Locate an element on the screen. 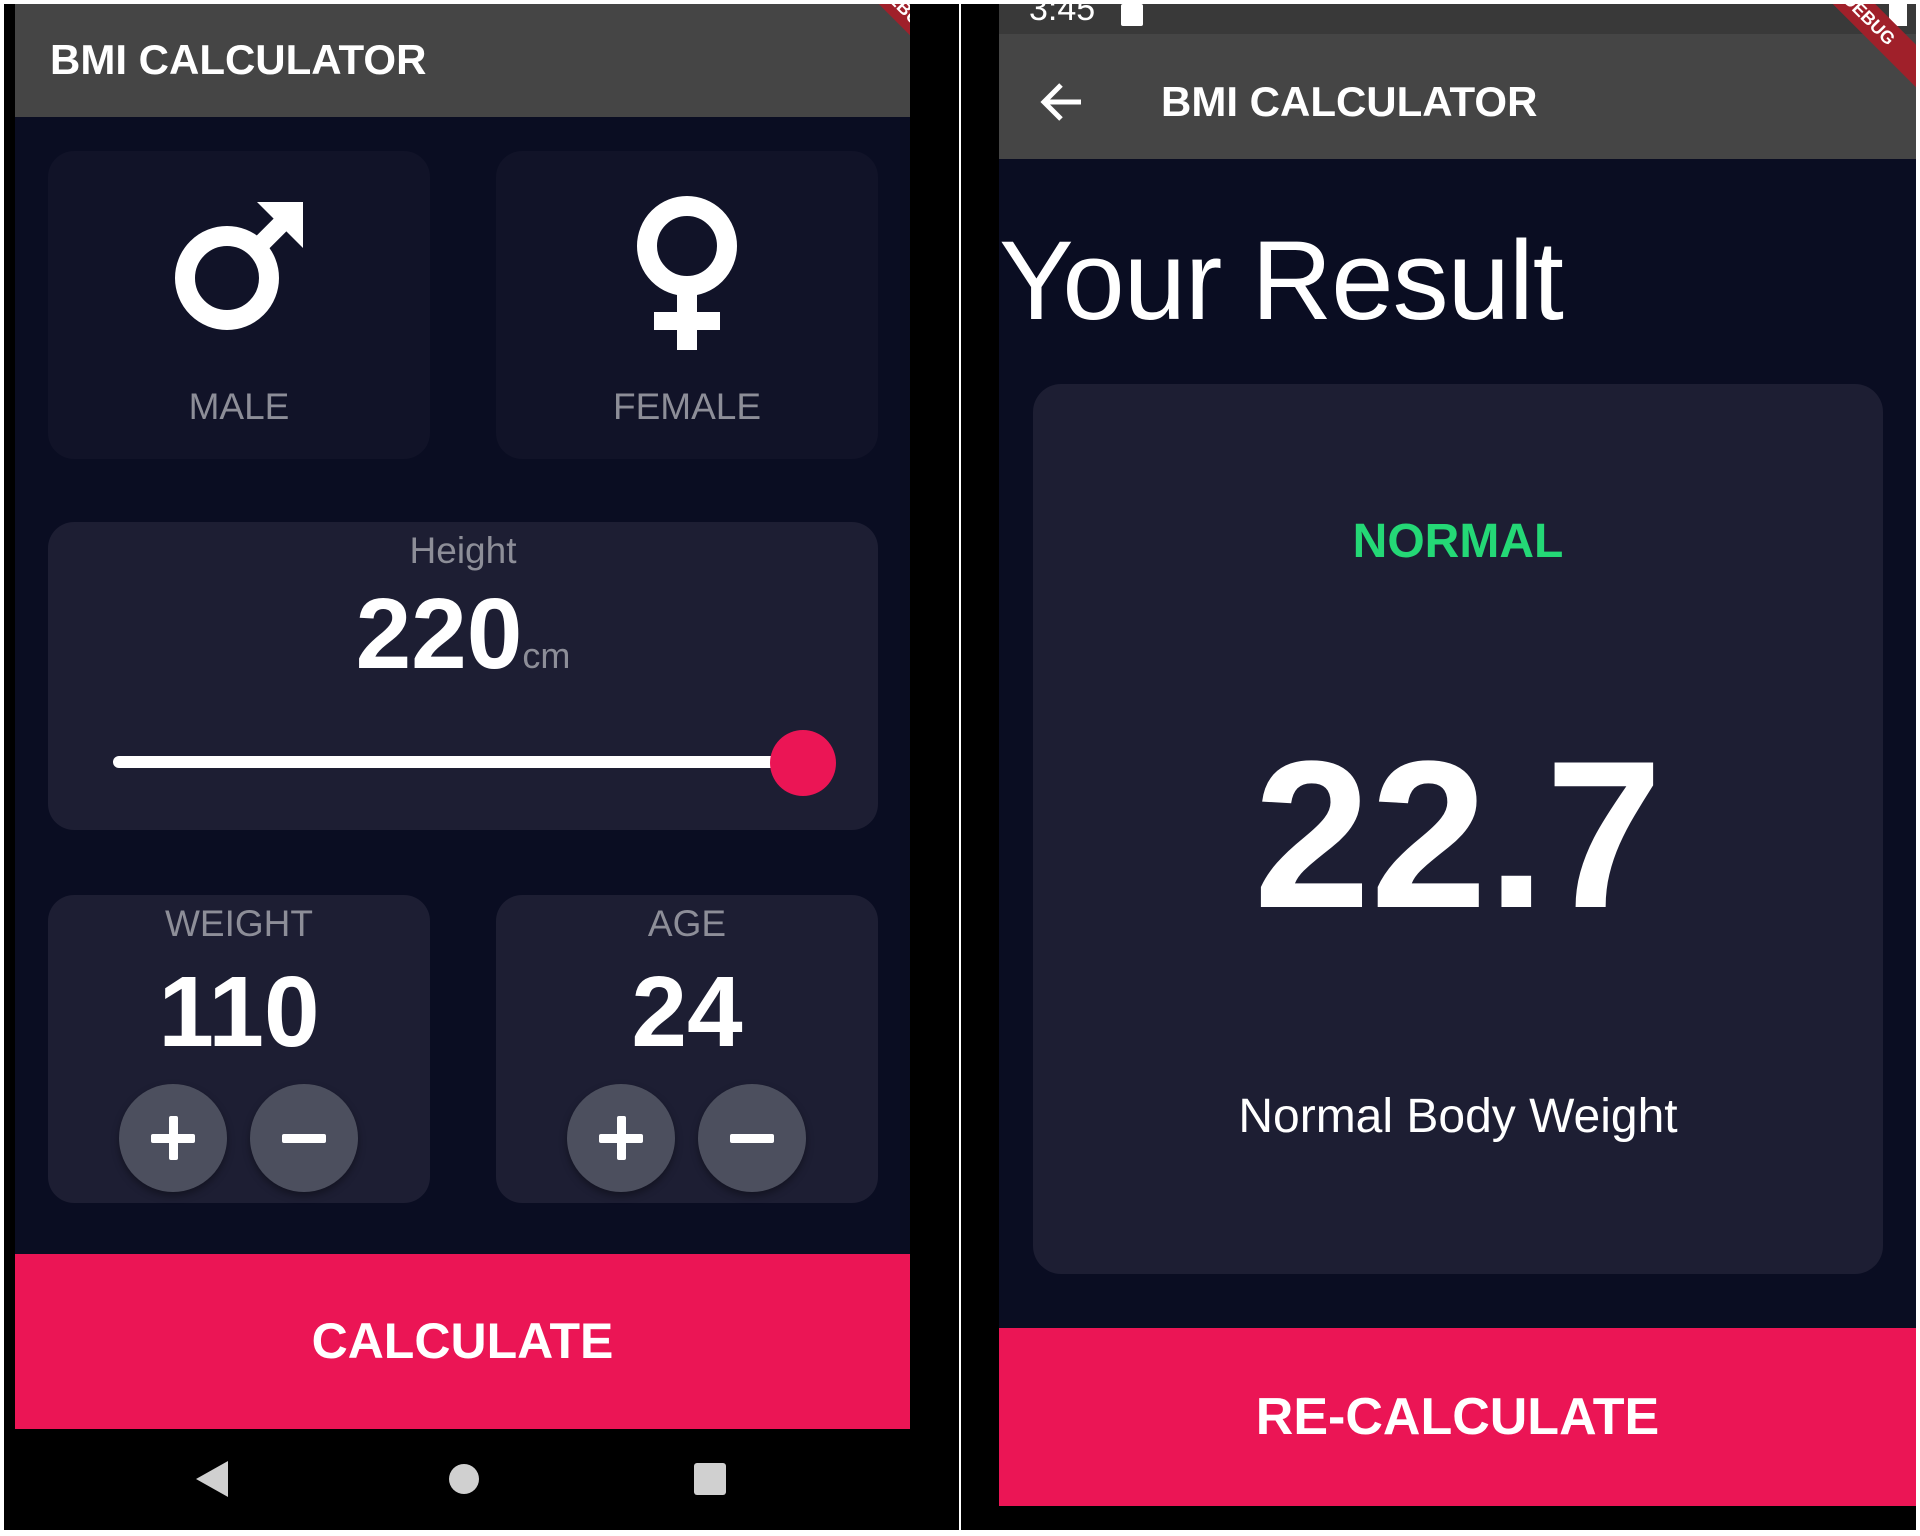 This screenshot has height=1536, width=1920. result-message: Normal Body Weight is located at coordinates (1458, 1116).